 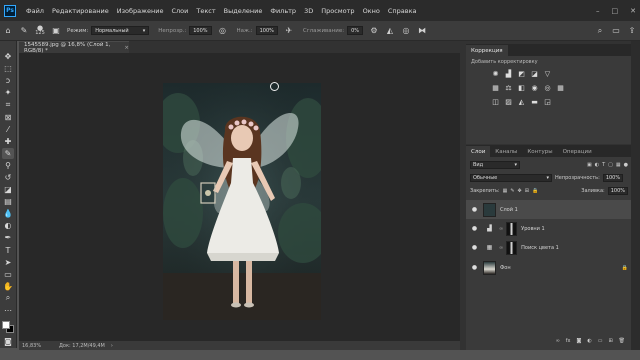 What do you see at coordinates (539, 151) in the screenshot?
I see `tab-paths: Контуры` at bounding box center [539, 151].